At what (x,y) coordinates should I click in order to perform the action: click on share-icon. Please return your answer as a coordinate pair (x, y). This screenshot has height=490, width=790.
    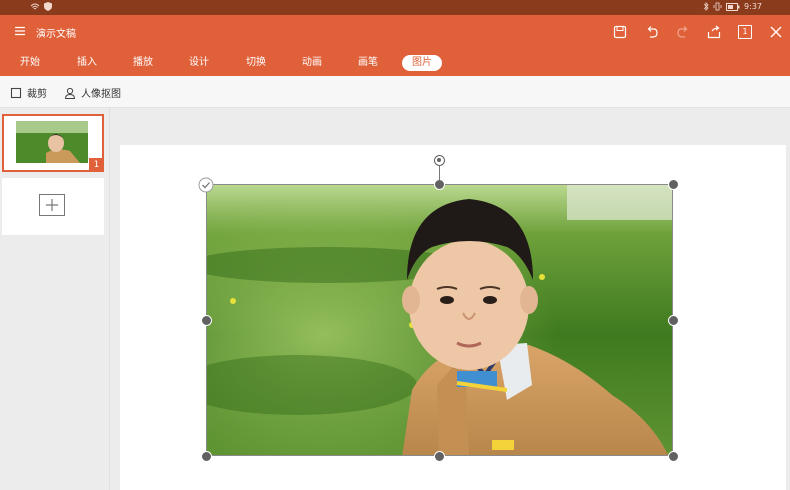
    Looking at the image, I should click on (714, 32).